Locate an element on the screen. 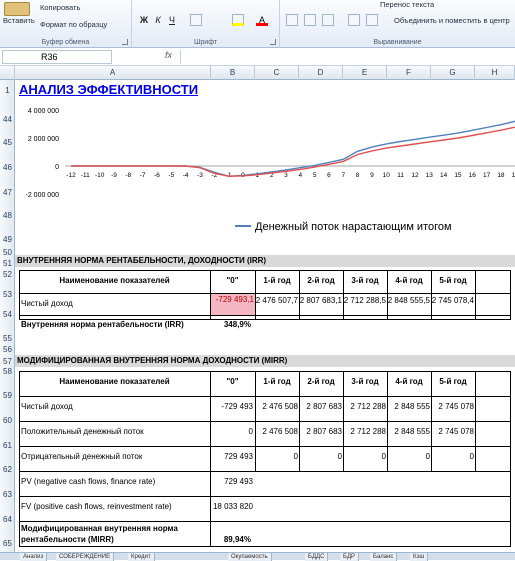  cumulative-cash-flow-line is located at coordinates (293, 148).